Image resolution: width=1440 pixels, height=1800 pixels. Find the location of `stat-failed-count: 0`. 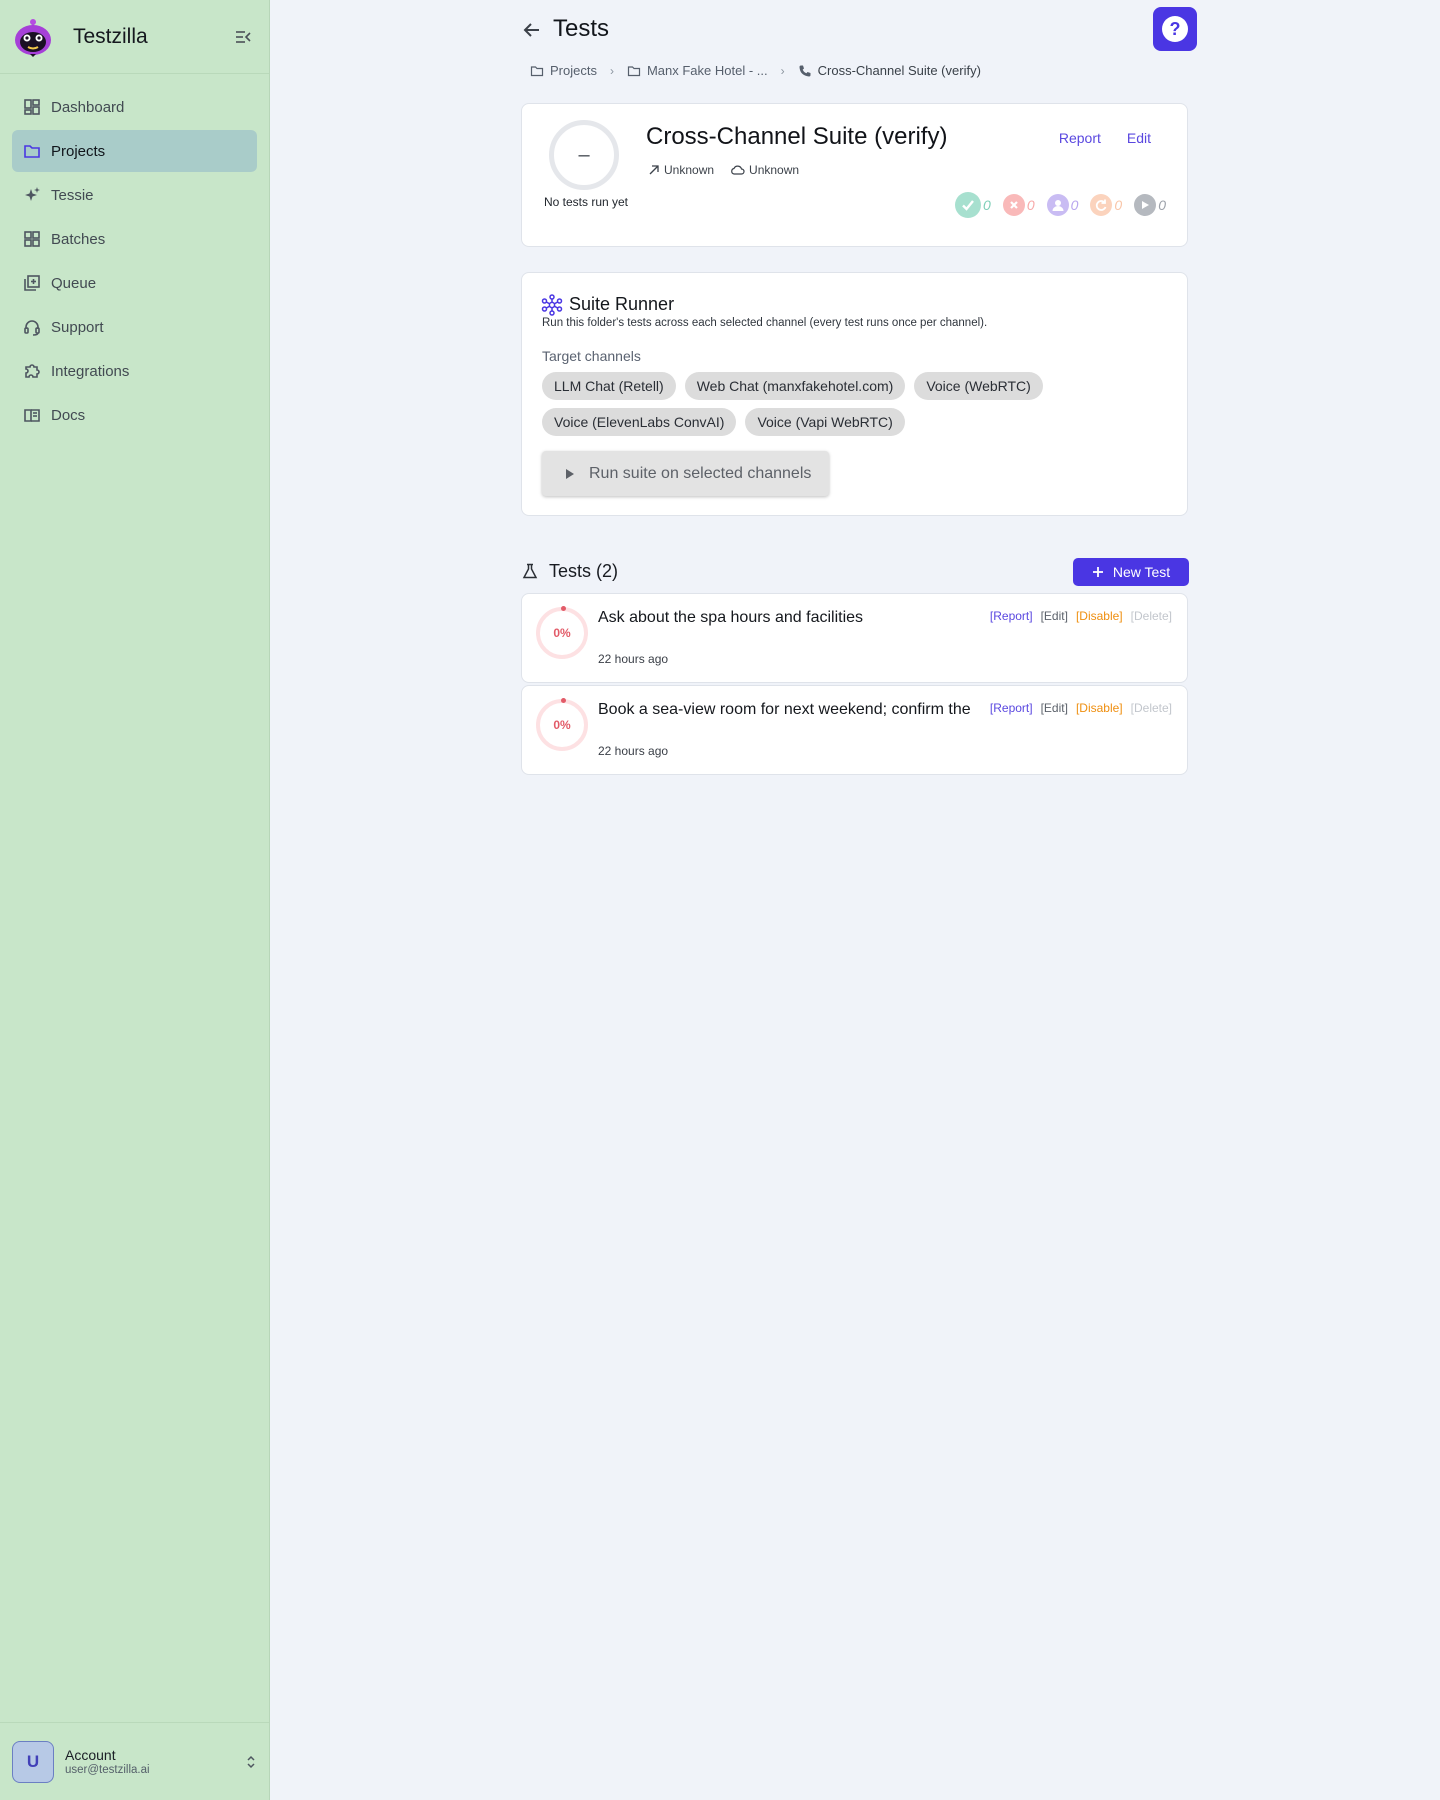

stat-failed-count: 0 is located at coordinates (1030, 205).